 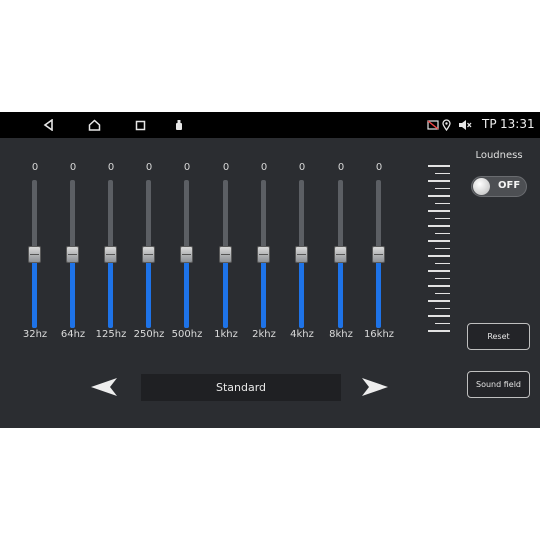 What do you see at coordinates (489, 124) in the screenshot?
I see `tp-indicator: TP` at bounding box center [489, 124].